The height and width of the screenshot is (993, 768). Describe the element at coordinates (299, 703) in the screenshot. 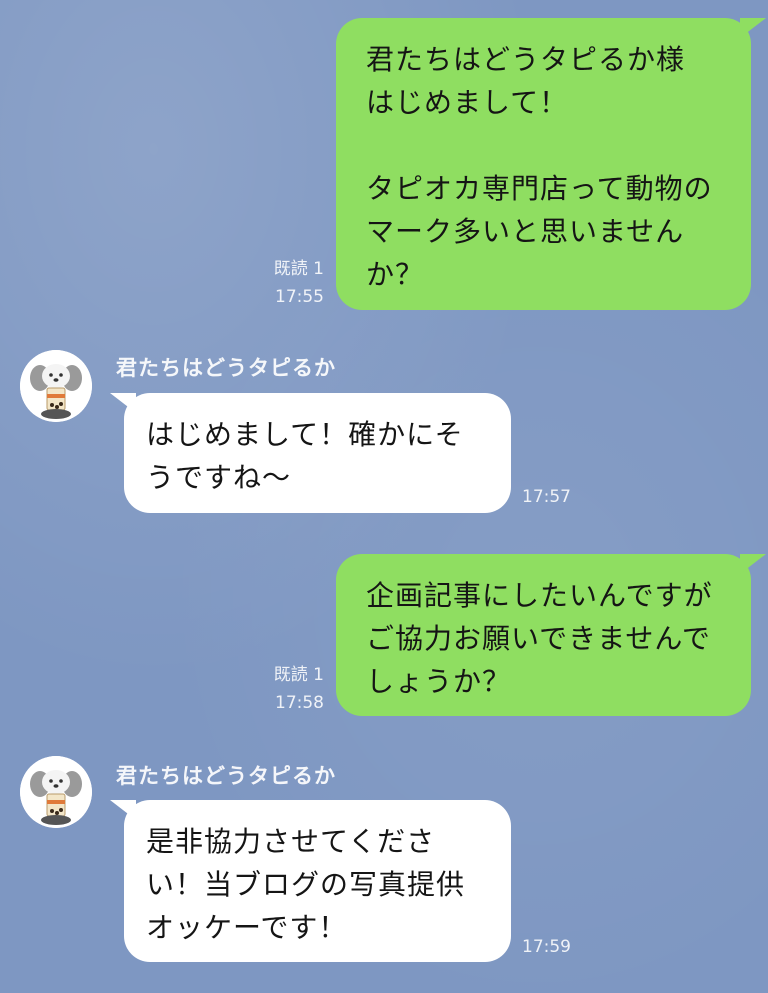

I see `message-timestamp: 17:58` at that location.